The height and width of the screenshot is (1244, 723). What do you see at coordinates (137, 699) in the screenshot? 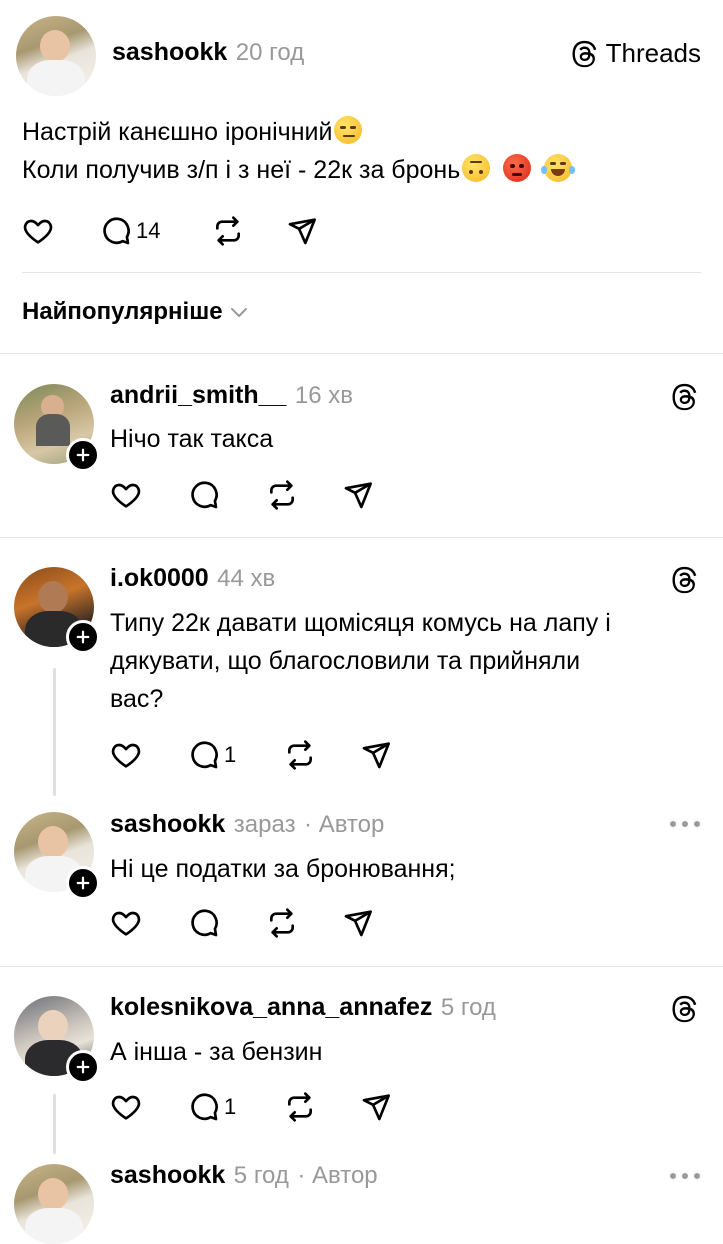
I see `comment-text-line: вас?` at bounding box center [137, 699].